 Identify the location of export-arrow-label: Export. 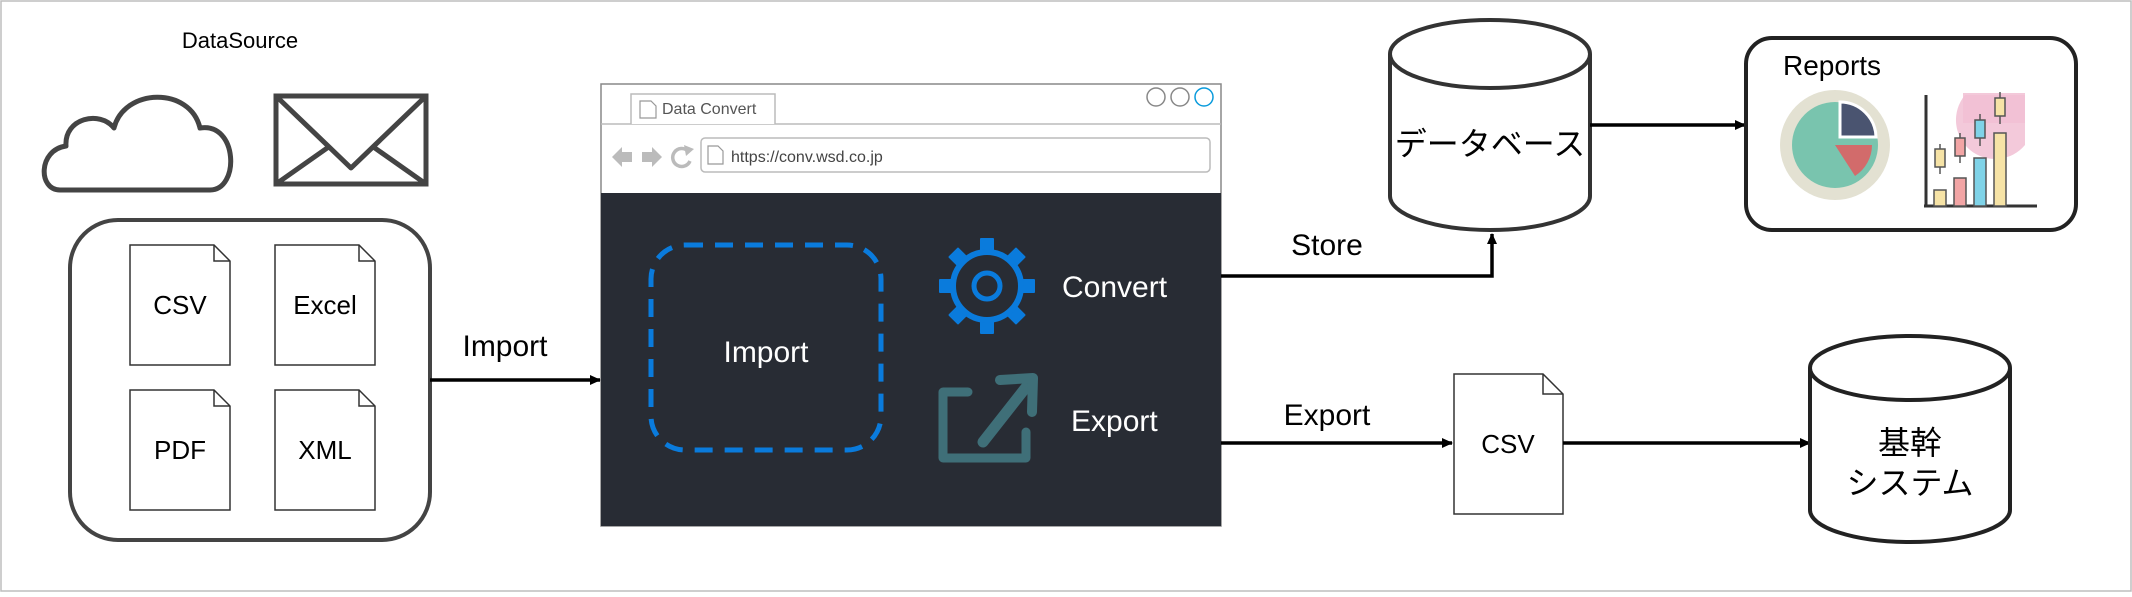
(1327, 415).